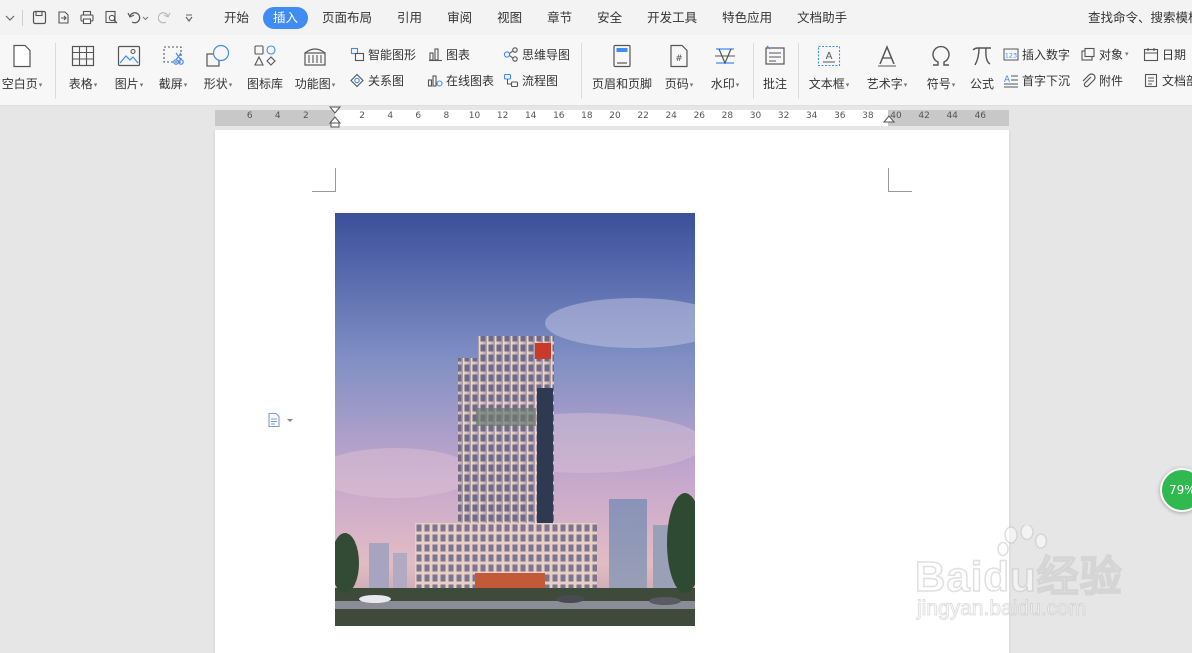  I want to click on shape-label: 形状, so click(215, 84).